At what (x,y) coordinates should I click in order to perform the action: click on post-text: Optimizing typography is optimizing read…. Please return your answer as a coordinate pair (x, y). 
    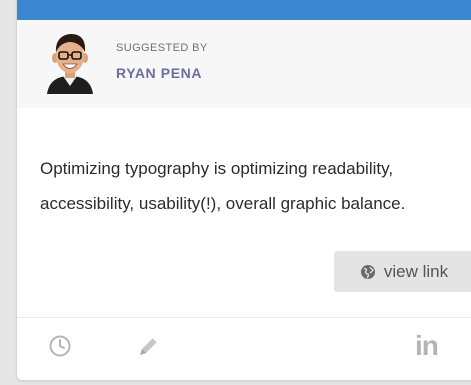
    Looking at the image, I should click on (223, 186).